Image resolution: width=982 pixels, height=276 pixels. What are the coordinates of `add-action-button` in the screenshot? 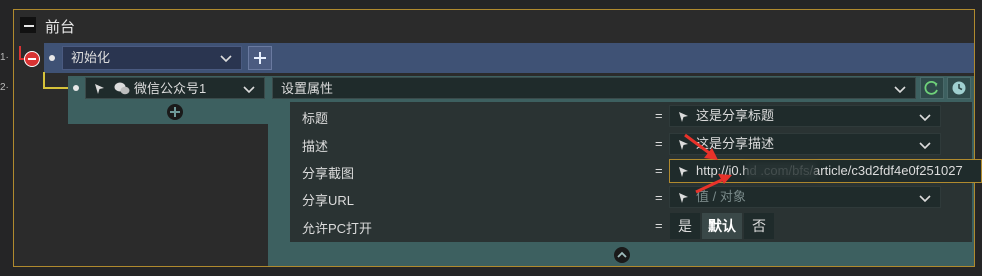 It's located at (260, 58).